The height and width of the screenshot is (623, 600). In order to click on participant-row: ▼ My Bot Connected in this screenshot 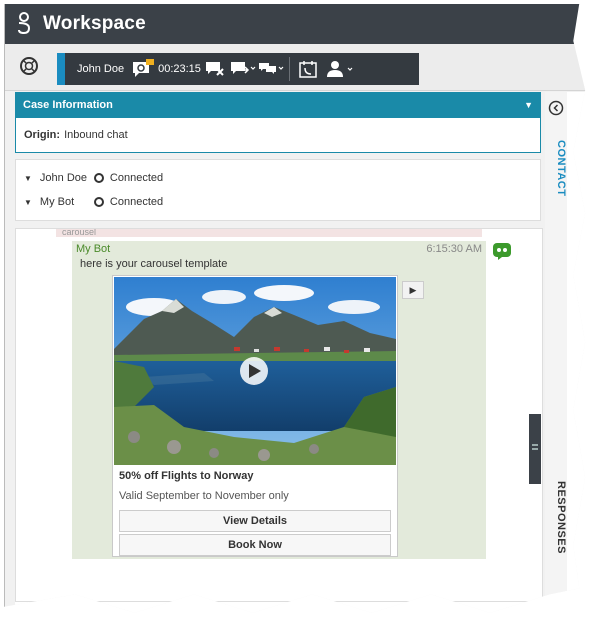, I will do `click(278, 202)`.